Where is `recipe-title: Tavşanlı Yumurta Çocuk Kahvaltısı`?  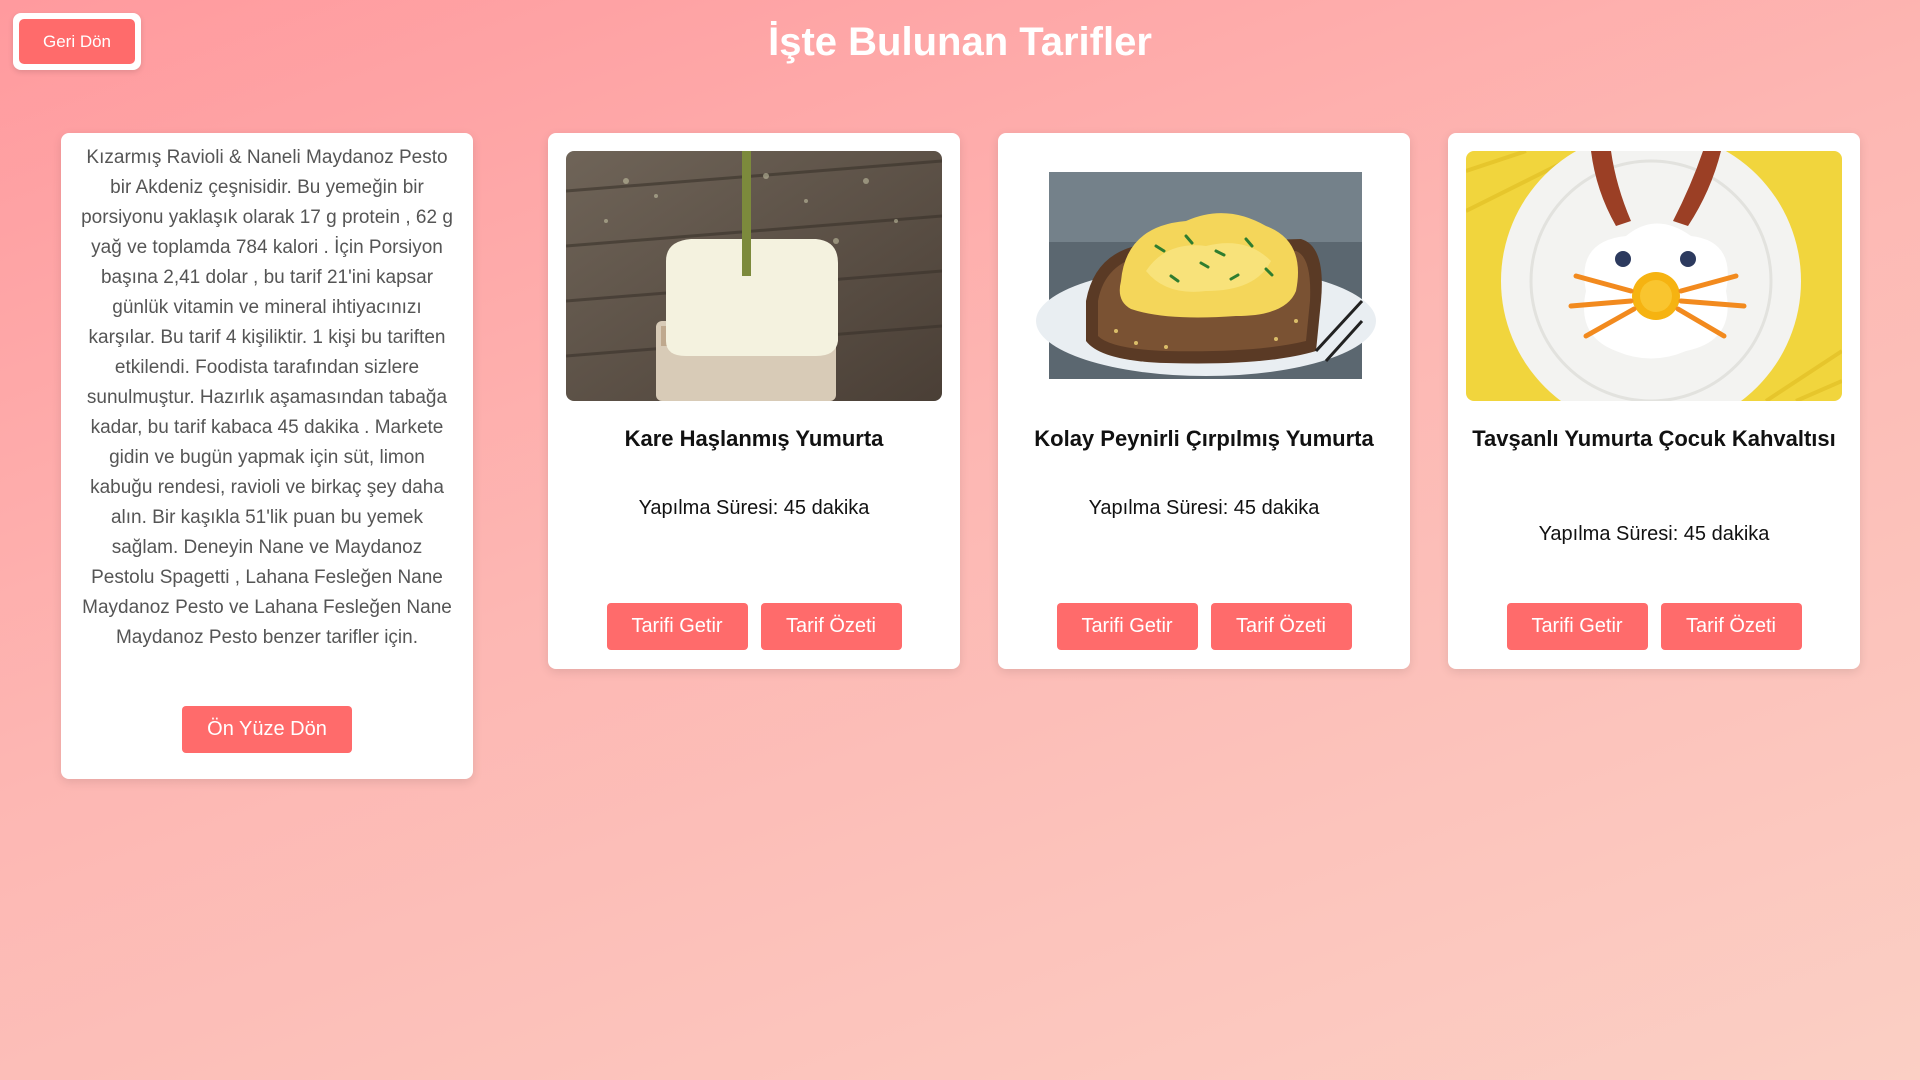 recipe-title: Tavşanlı Yumurta Çocuk Kahvaltısı is located at coordinates (1654, 438).